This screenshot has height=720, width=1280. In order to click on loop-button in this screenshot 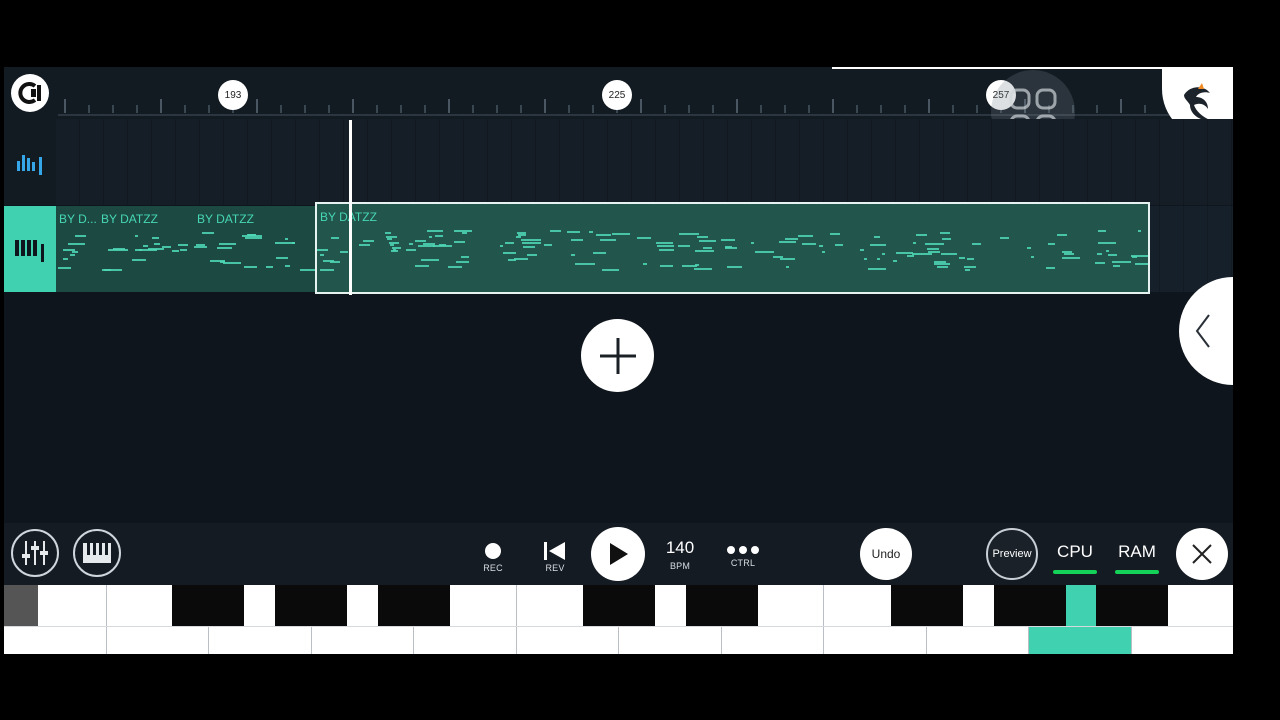, I will do `click(30, 93)`.